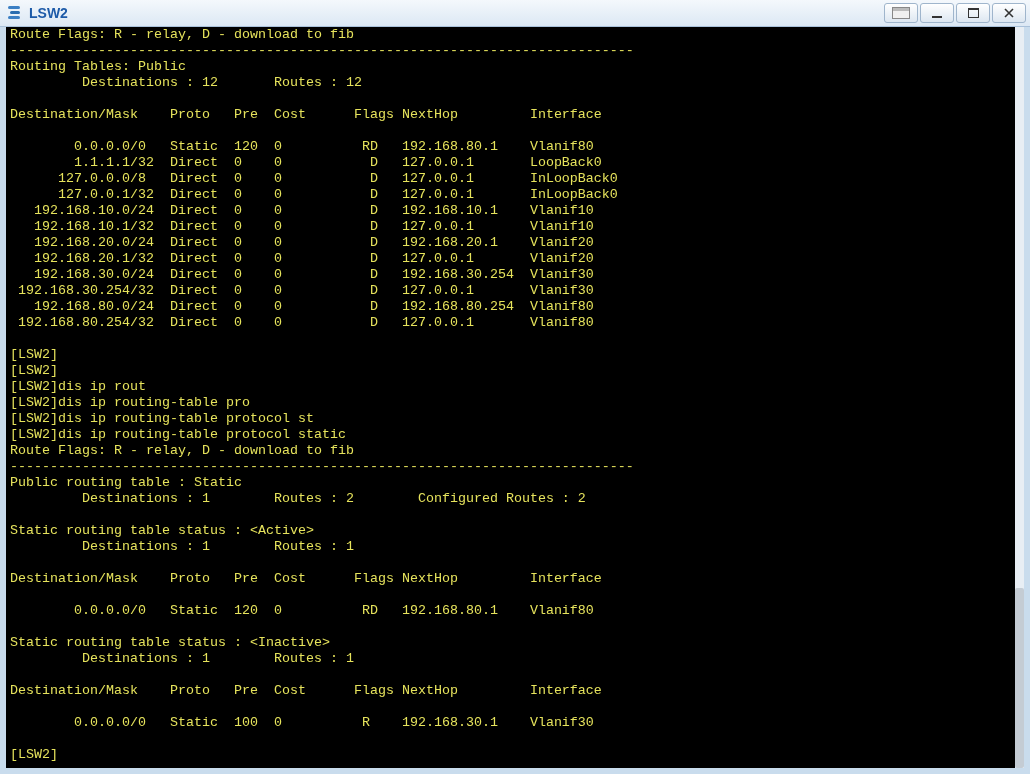 Image resolution: width=1030 pixels, height=774 pixels. What do you see at coordinates (313, 259) in the screenshot?
I see `terminal-line: 192.168.20.1/32 Direct 0 0 D 127.0.0.1 Vlanif20` at bounding box center [313, 259].